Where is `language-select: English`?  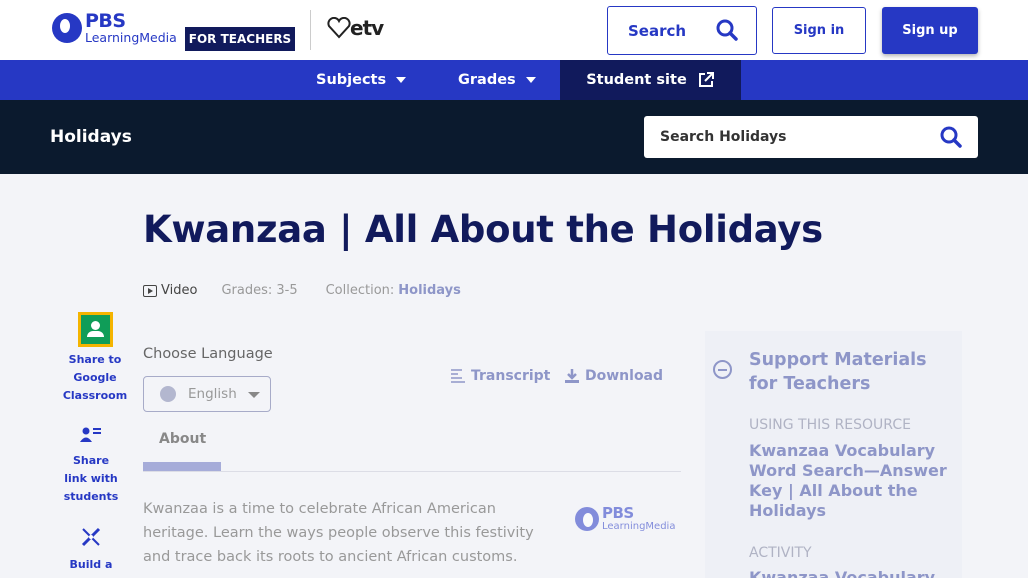 language-select: English is located at coordinates (207, 394).